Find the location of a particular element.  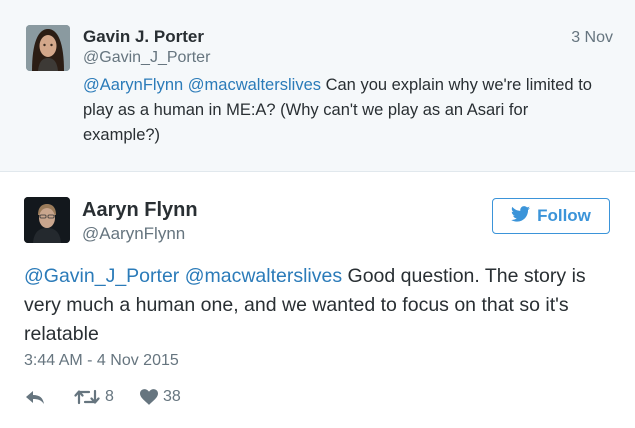

mention-link: @AarynFlynn is located at coordinates (133, 85).